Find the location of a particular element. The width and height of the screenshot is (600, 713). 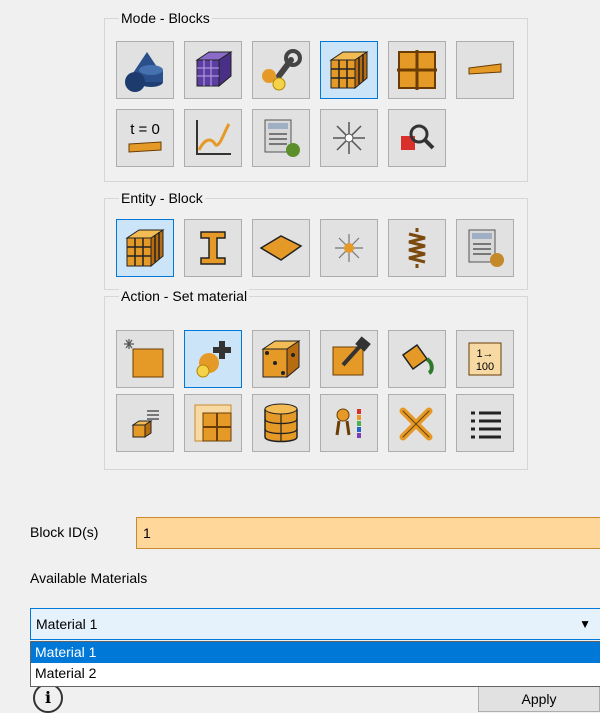

simulation-setup-button is located at coordinates (281, 138).